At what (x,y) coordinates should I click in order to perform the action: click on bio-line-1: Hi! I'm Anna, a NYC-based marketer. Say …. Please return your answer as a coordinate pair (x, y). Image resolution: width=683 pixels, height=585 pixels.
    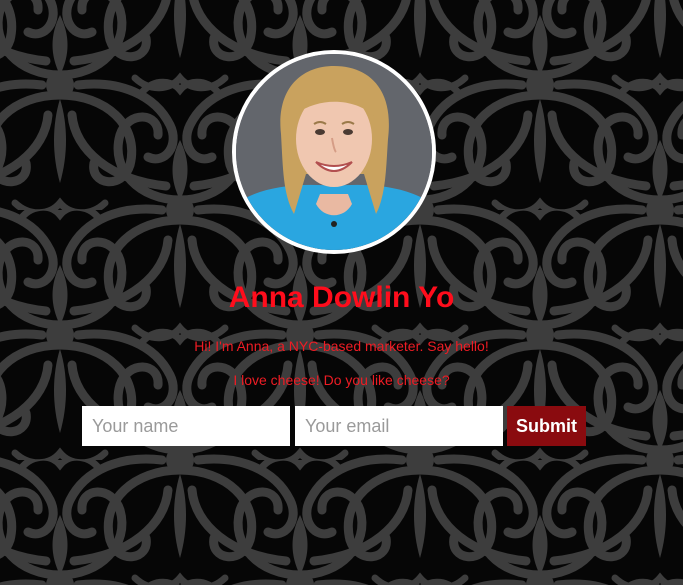
    Looking at the image, I should click on (341, 346).